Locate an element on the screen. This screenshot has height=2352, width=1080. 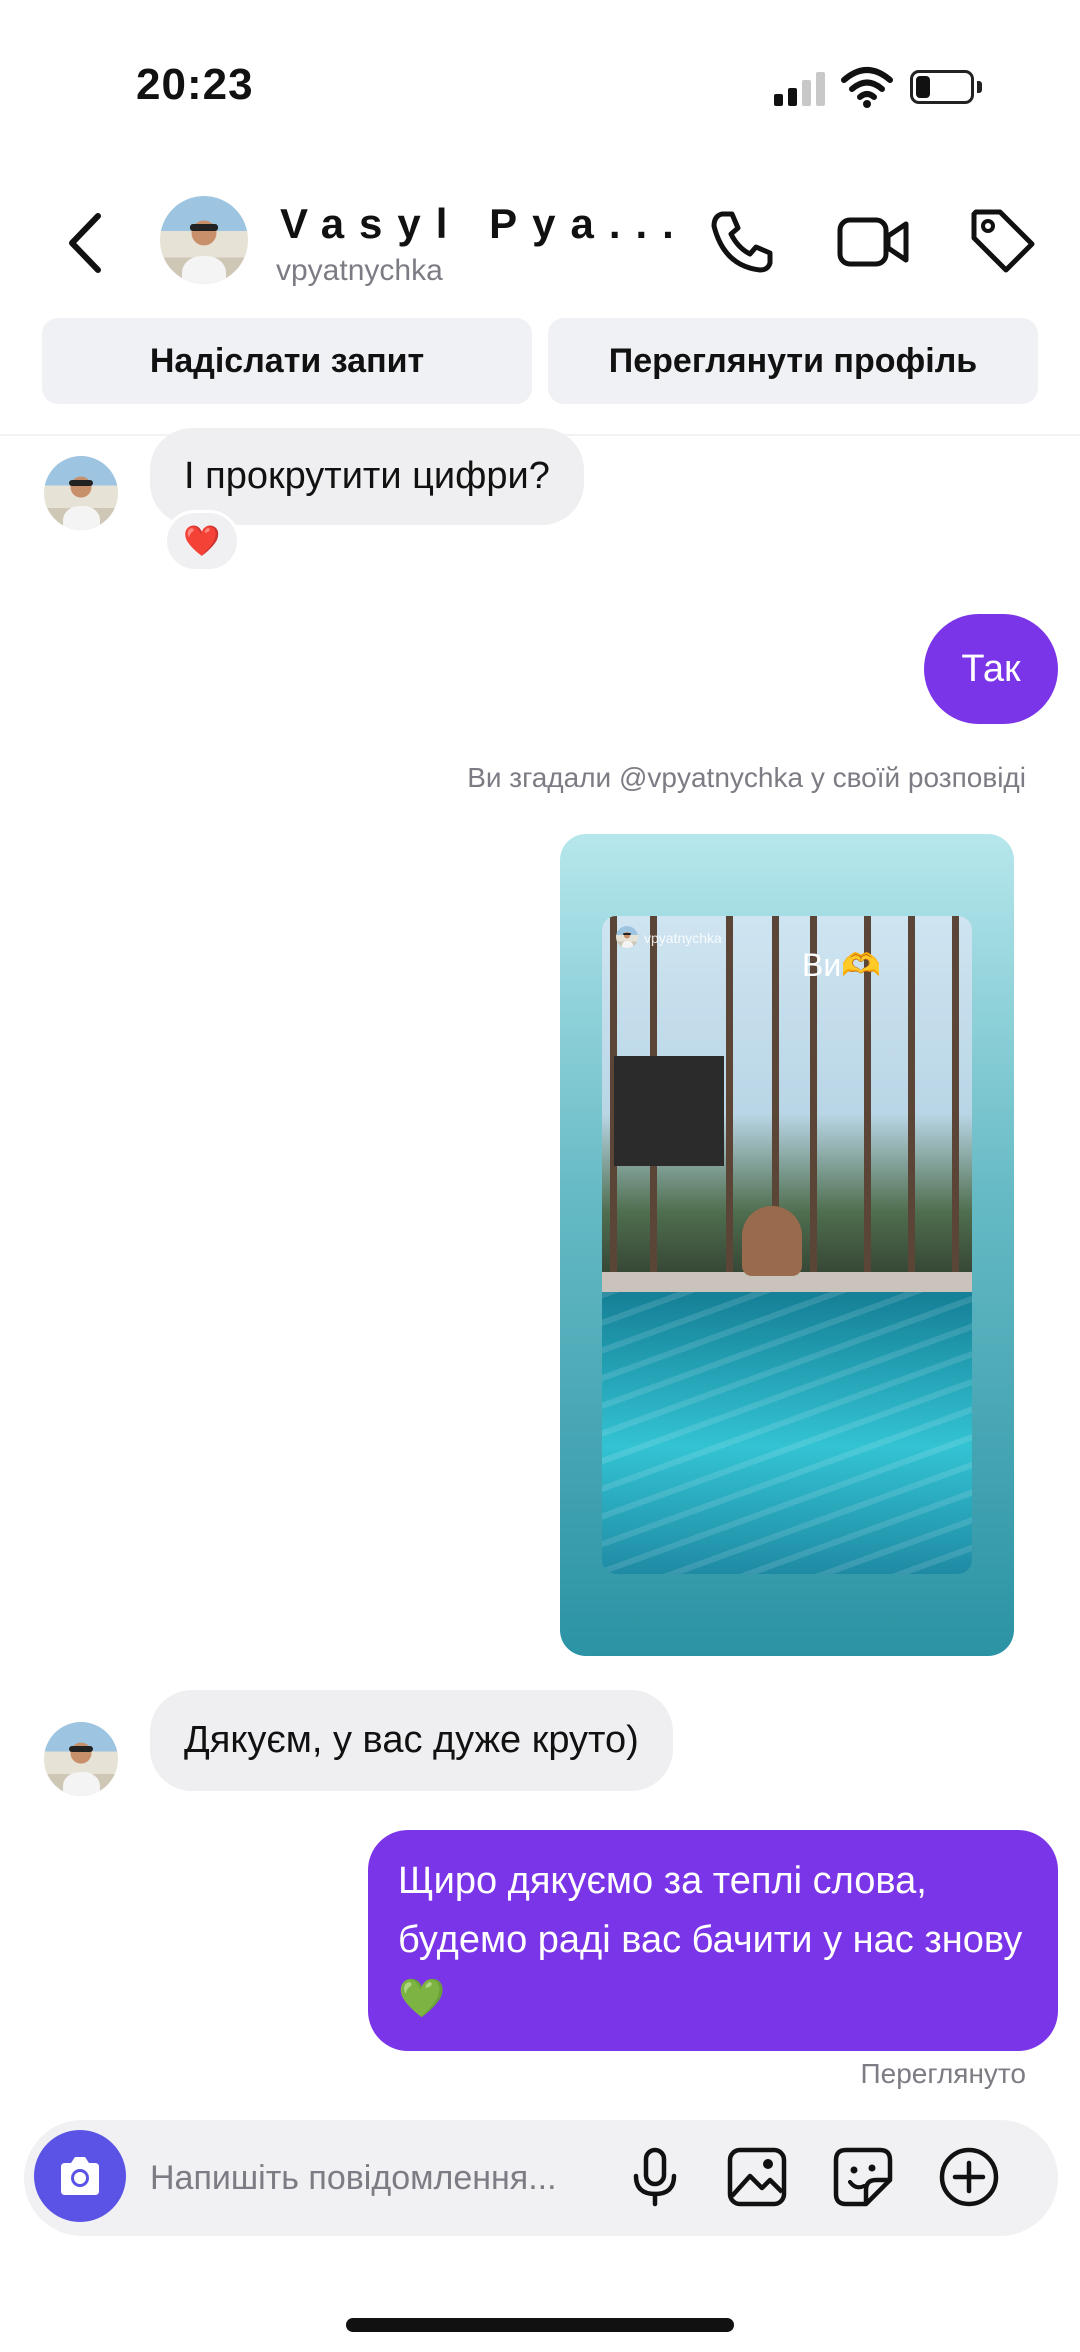
contact-avatar is located at coordinates (204, 240).